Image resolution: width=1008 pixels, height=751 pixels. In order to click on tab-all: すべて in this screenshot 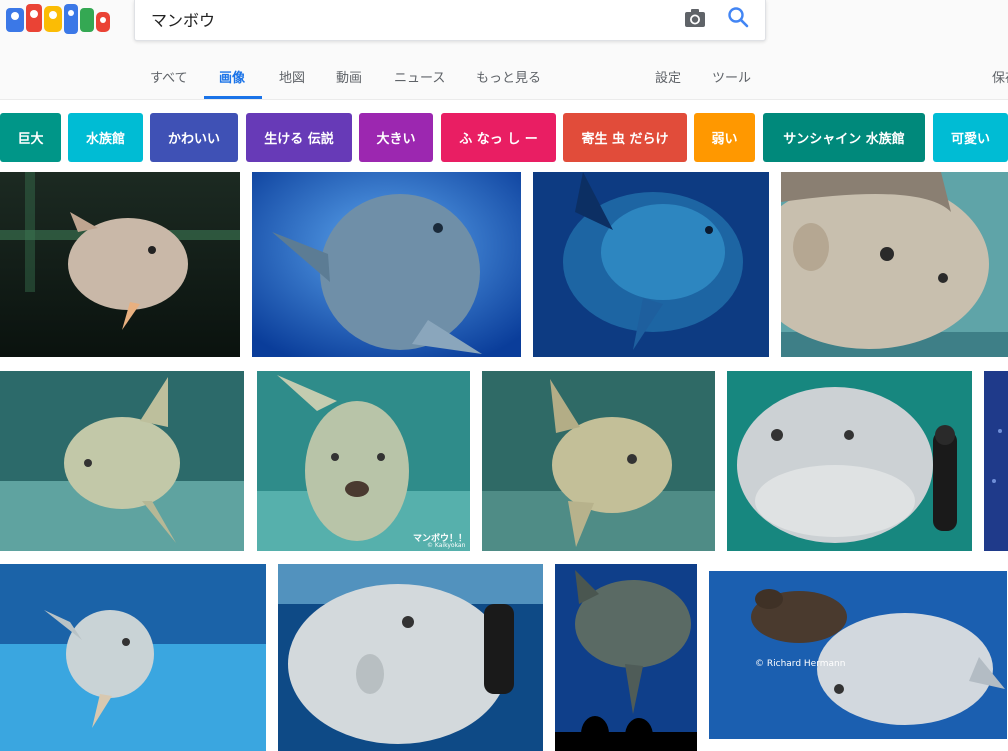, I will do `click(169, 76)`.